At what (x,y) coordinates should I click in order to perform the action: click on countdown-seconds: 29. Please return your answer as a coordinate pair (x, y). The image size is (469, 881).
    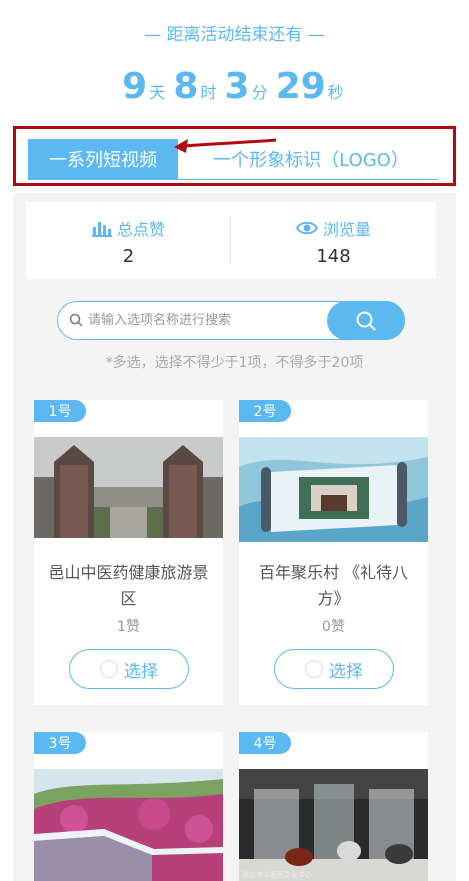
    Looking at the image, I should click on (300, 86).